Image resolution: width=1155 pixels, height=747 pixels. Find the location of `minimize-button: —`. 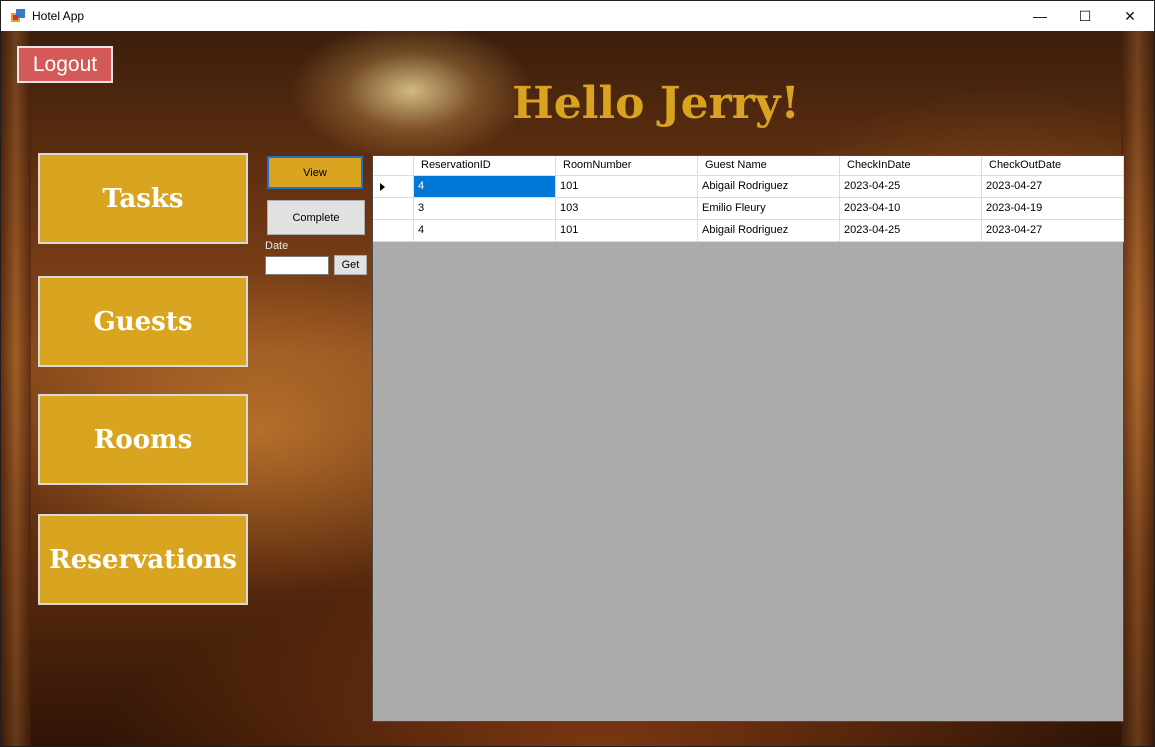

minimize-button: — is located at coordinates (1040, 16).